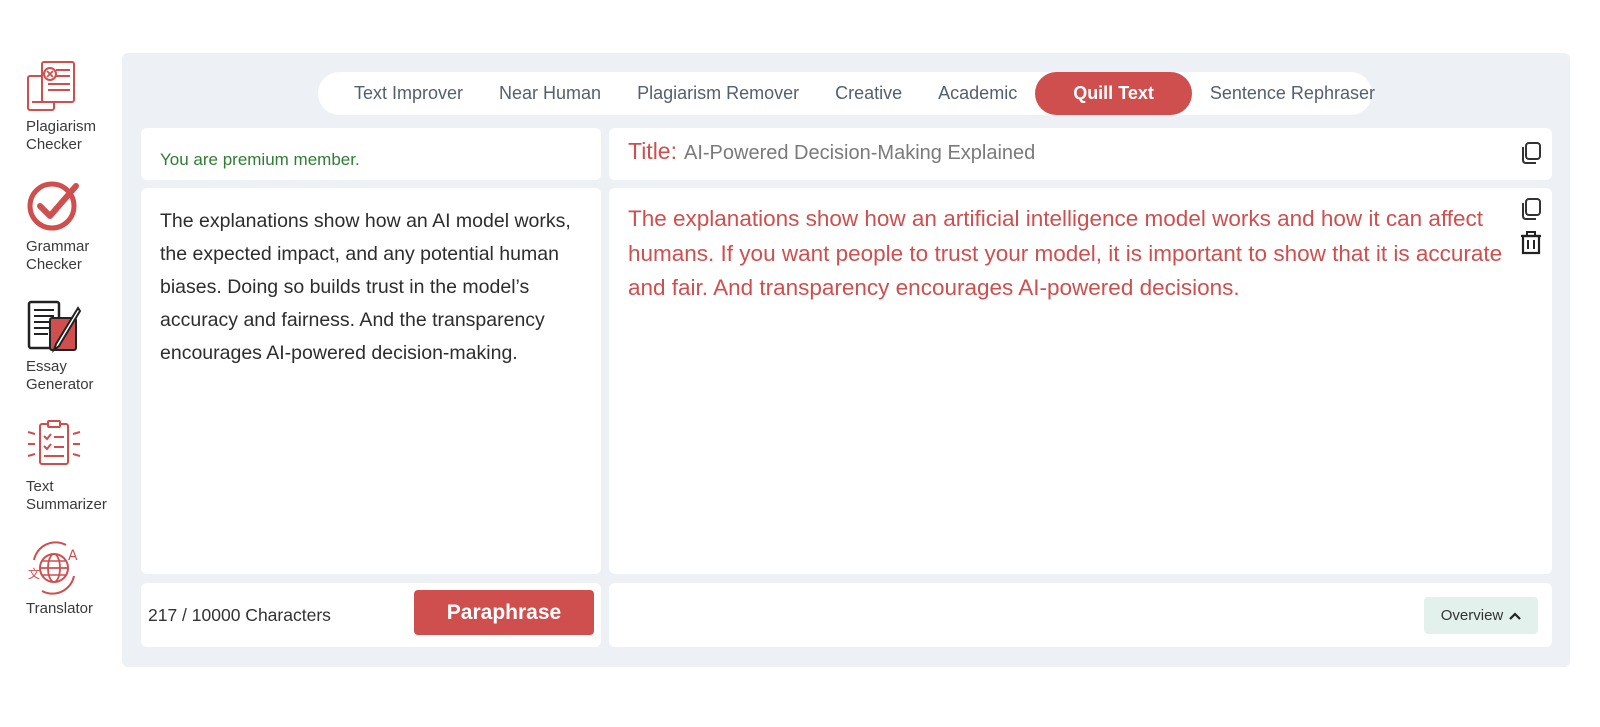 The height and width of the screenshot is (727, 1600). I want to click on trash-icon, so click(1531, 243).